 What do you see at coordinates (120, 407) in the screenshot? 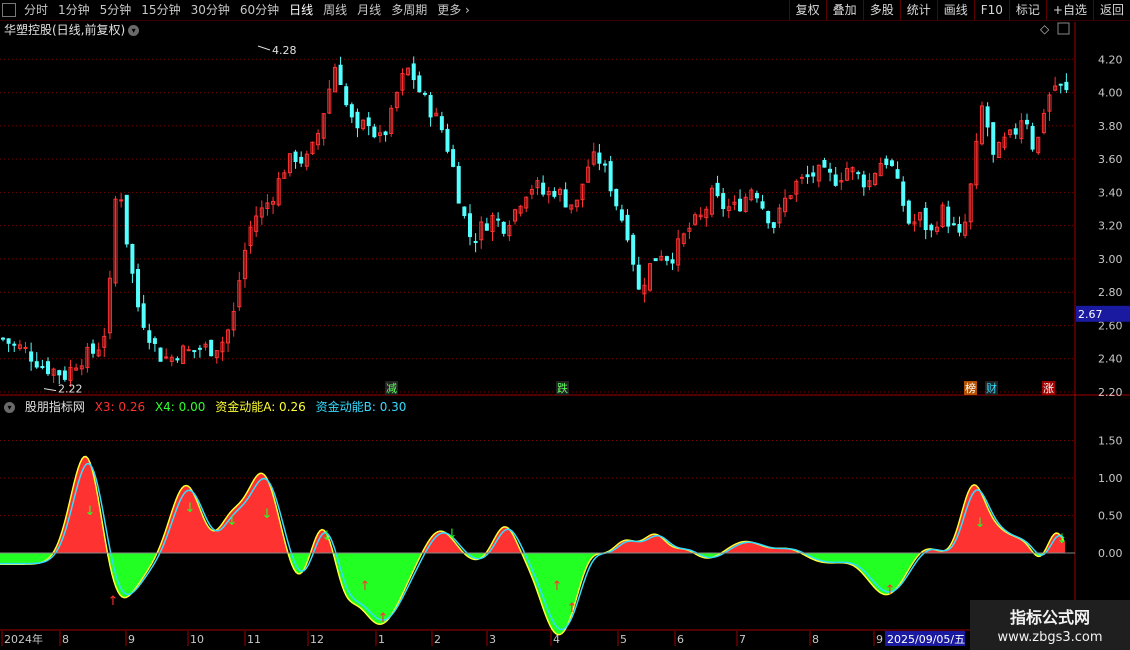
I see `indicator-x3-value: X3: 0.26` at bounding box center [120, 407].